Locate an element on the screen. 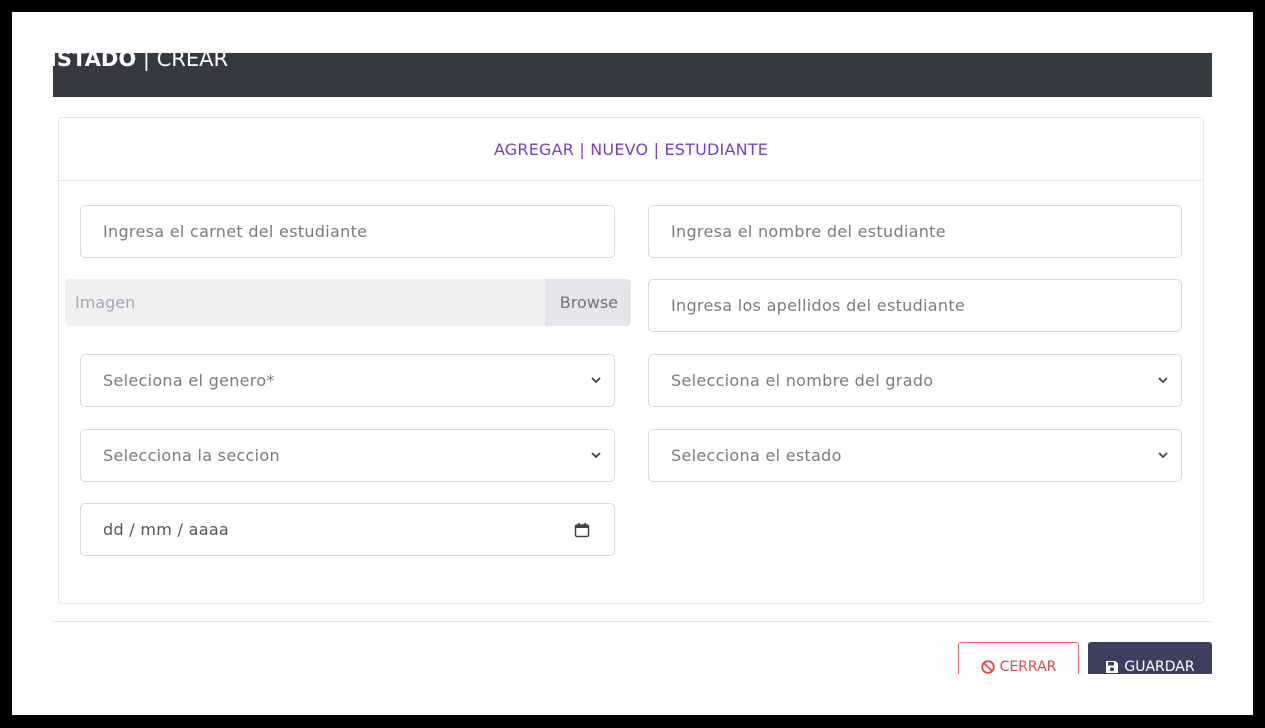 This screenshot has height=728, width=1265. calendar-icon is located at coordinates (582, 530).